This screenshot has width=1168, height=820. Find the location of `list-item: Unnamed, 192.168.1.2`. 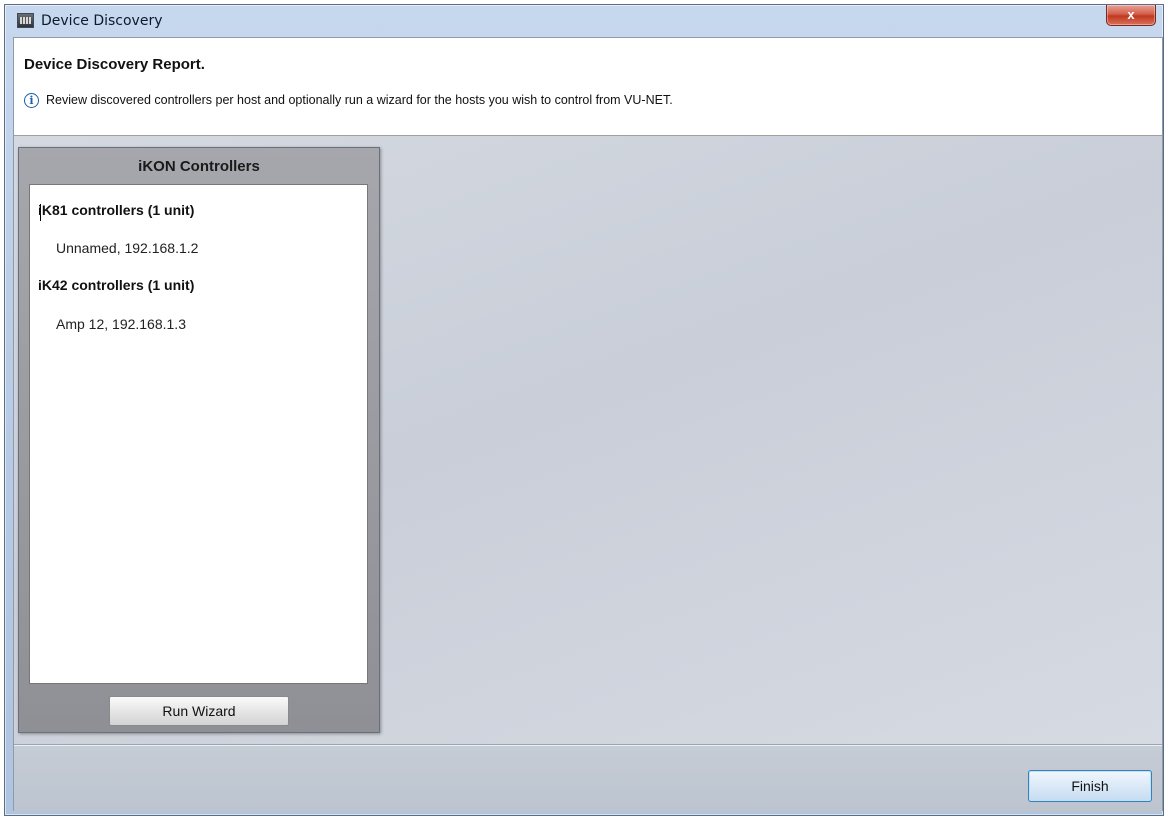

list-item: Unnamed, 192.168.1.2 is located at coordinates (127, 248).